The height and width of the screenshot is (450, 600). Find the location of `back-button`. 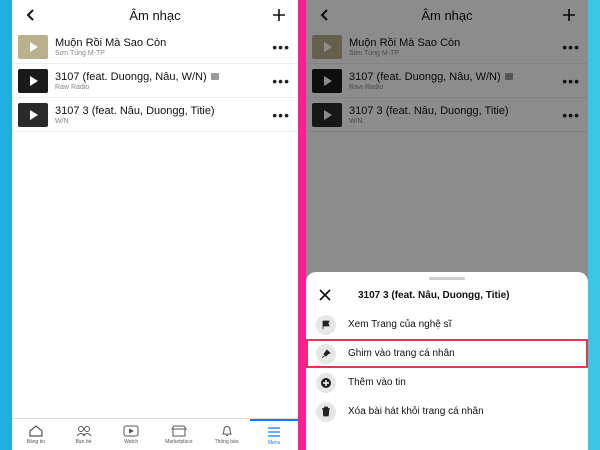

back-button is located at coordinates (31, 15).